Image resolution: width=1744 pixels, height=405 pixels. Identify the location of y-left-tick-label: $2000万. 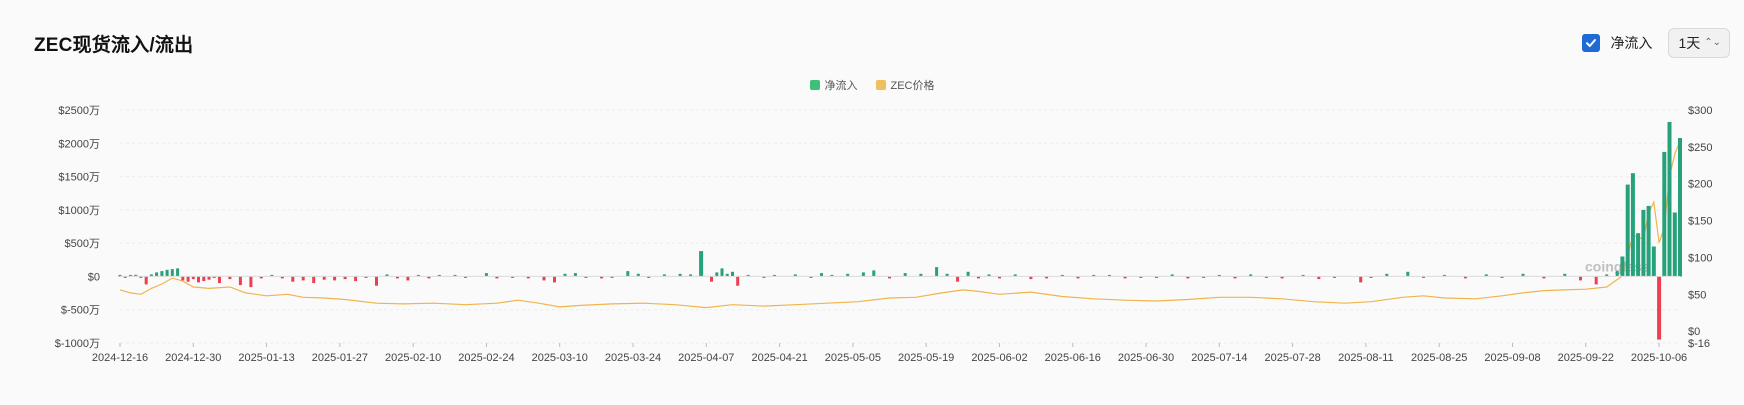
(79, 144).